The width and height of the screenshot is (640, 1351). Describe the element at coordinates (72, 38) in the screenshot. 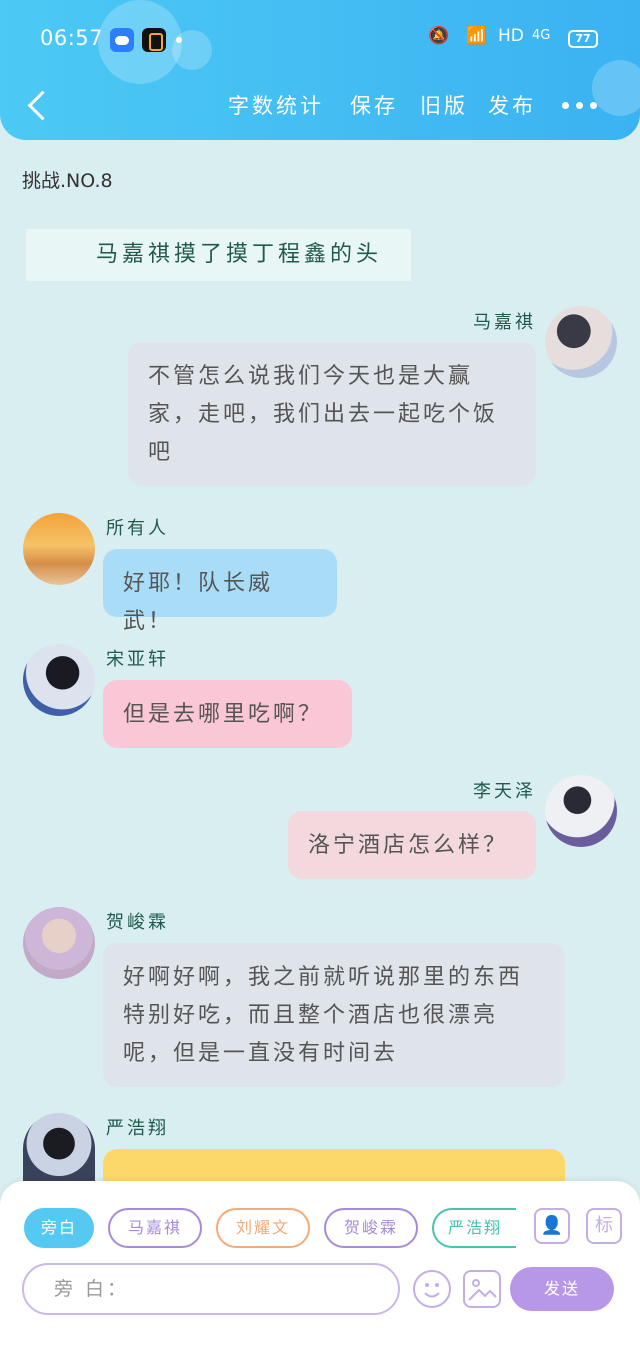

I see `status-time: 06:57` at that location.